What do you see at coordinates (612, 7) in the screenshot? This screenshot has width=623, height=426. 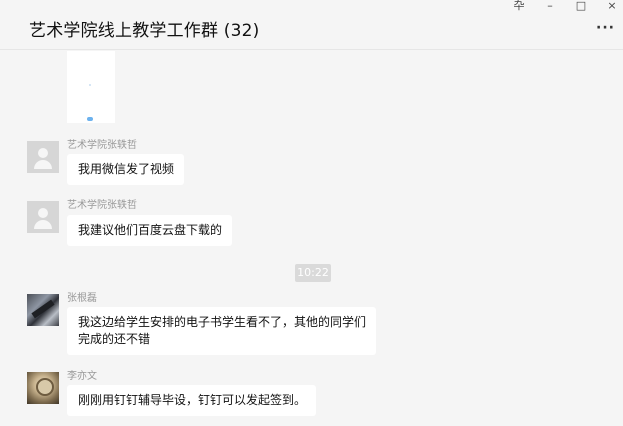 I see `close-icon: ×` at bounding box center [612, 7].